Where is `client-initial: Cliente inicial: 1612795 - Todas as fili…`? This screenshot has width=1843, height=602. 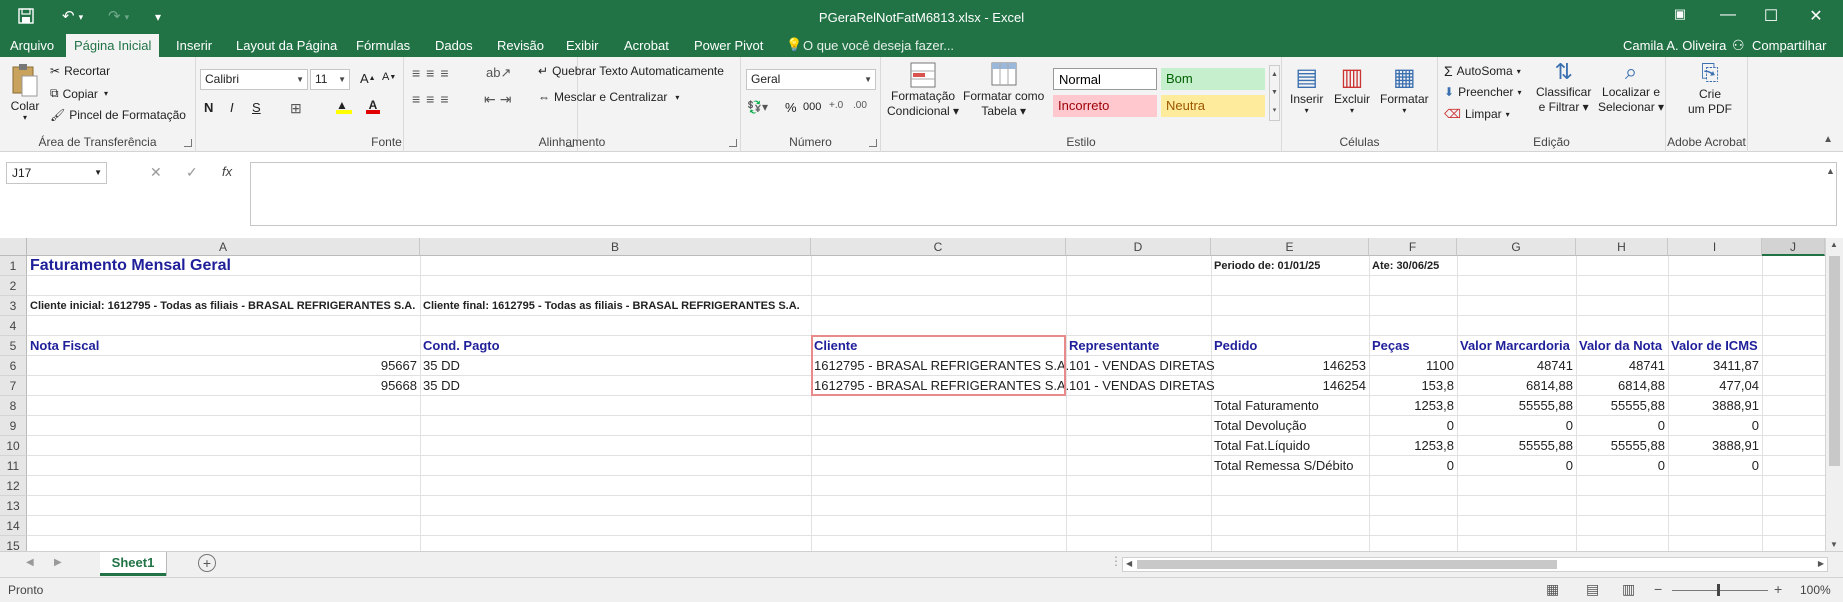 client-initial: Cliente inicial: 1612795 - Todas as fili… is located at coordinates (222, 306).